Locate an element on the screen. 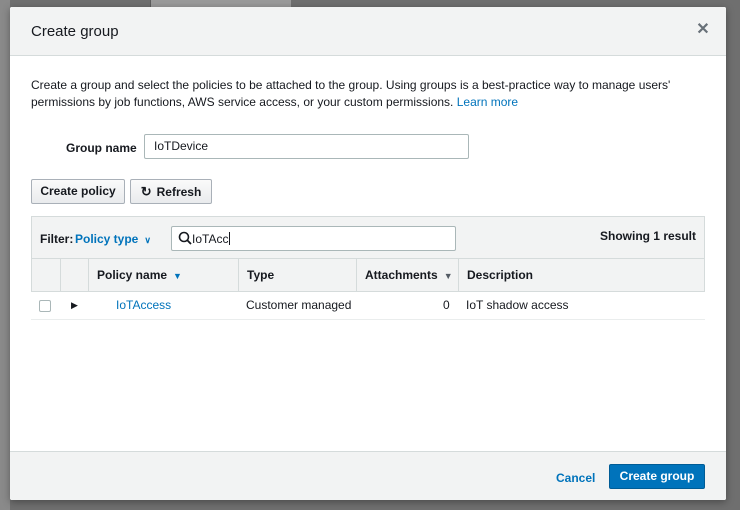  dialog-footer: Cancel Create group is located at coordinates (368, 475).